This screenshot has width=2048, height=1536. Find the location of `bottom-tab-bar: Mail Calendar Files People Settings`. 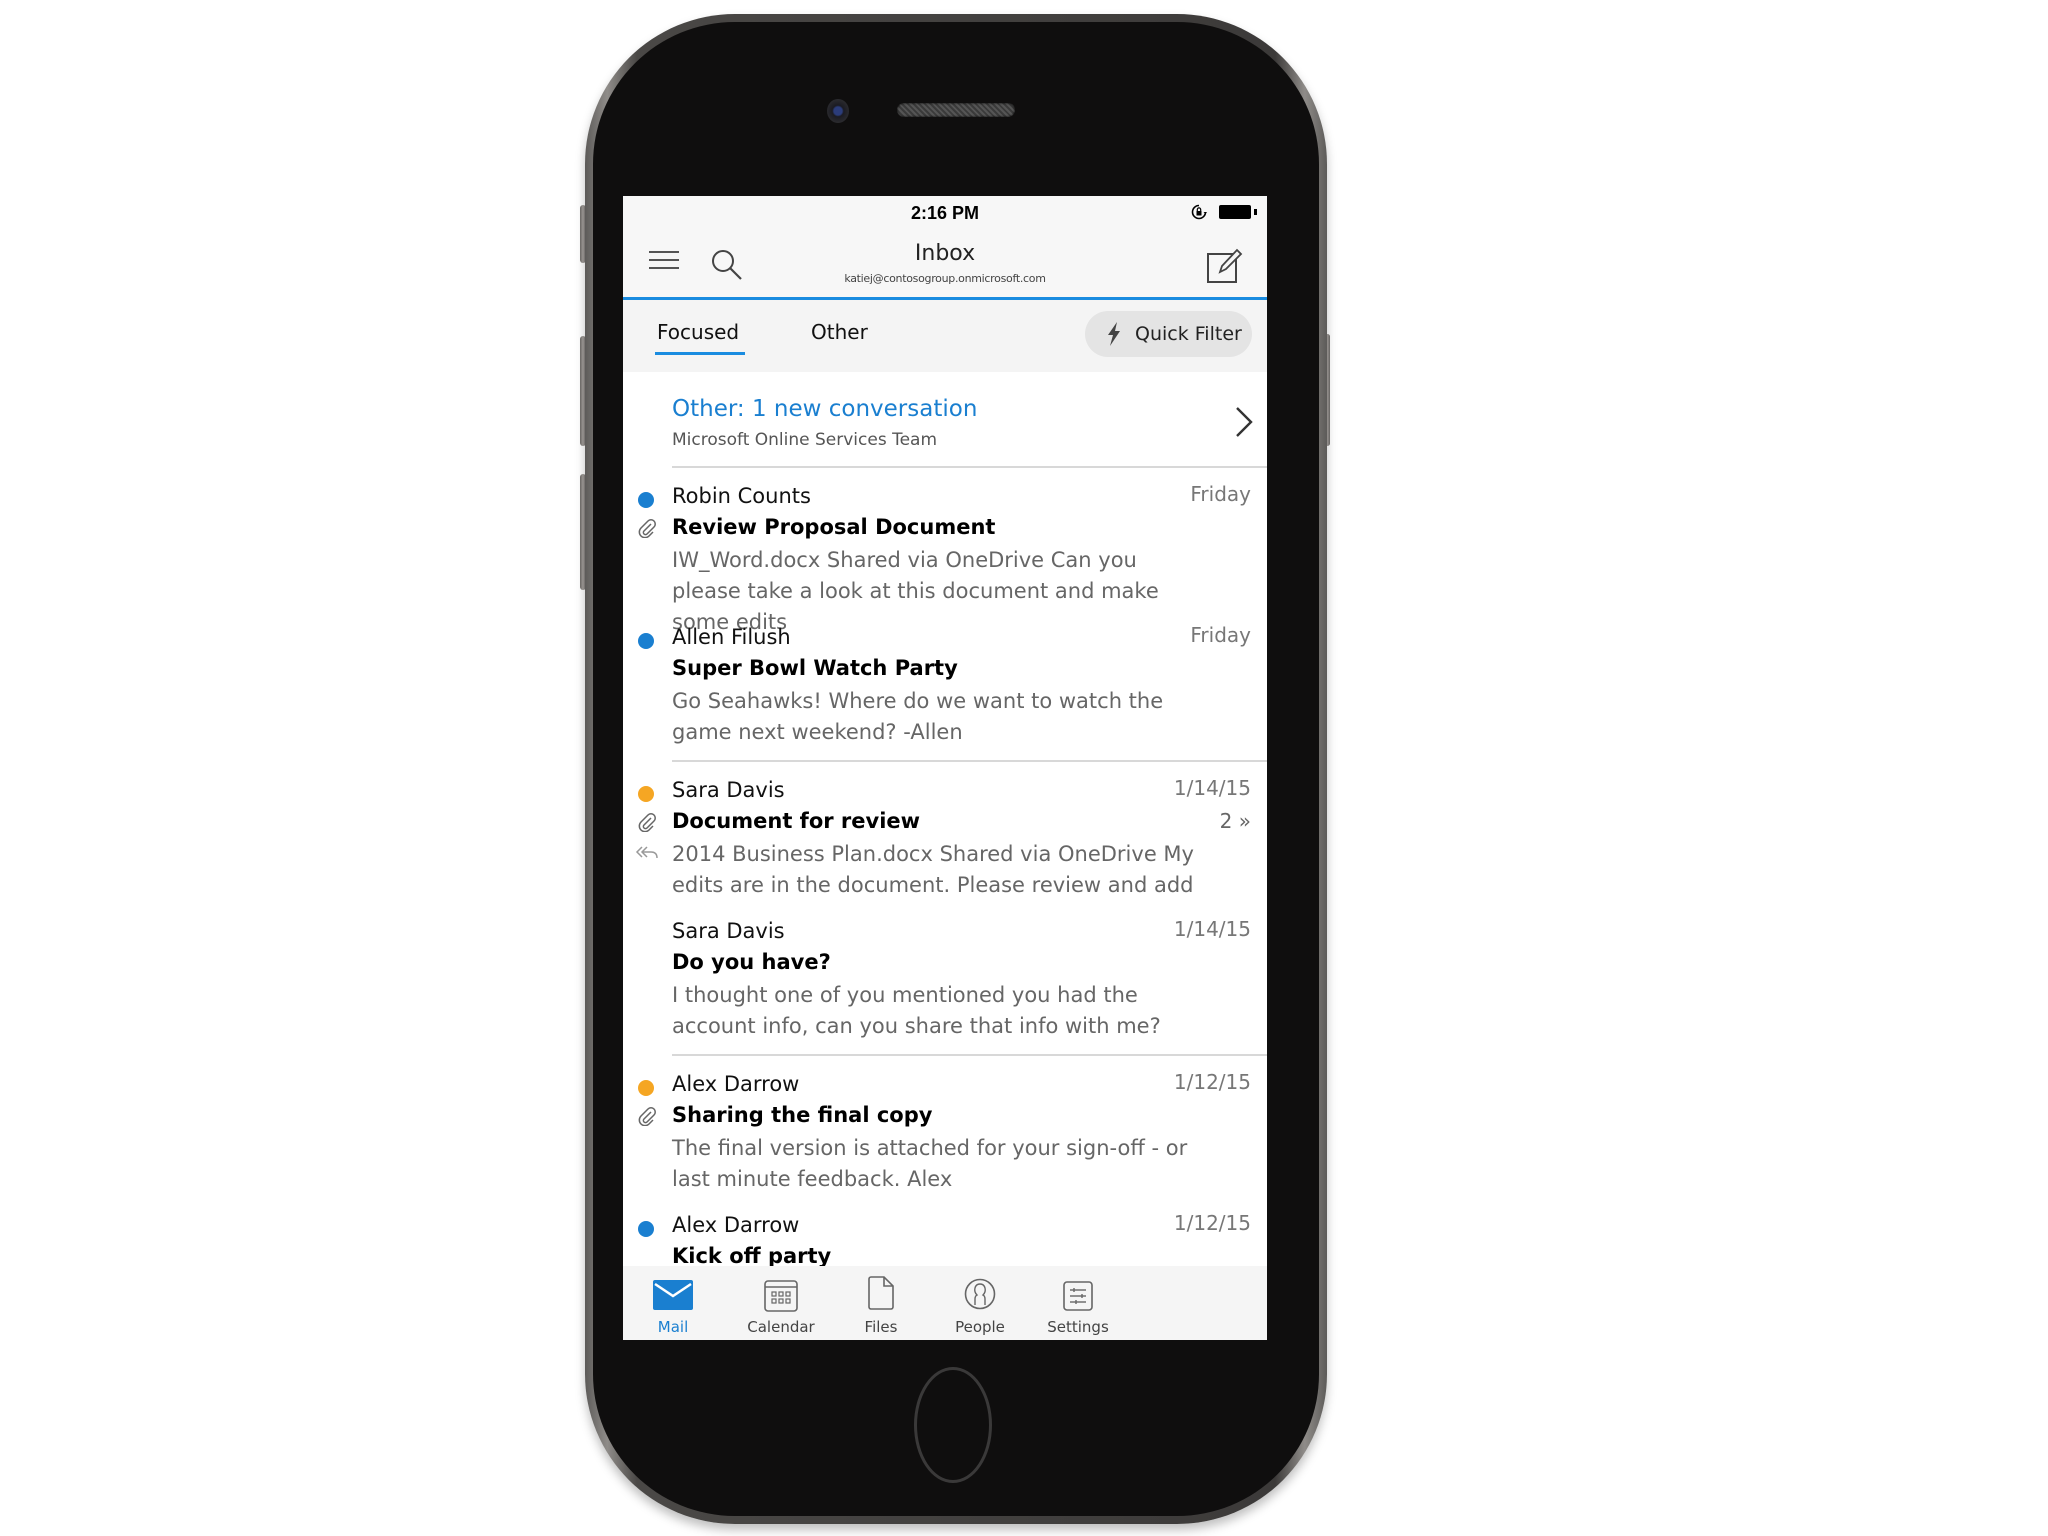

bottom-tab-bar: Mail Calendar Files People Settings is located at coordinates (945, 1303).